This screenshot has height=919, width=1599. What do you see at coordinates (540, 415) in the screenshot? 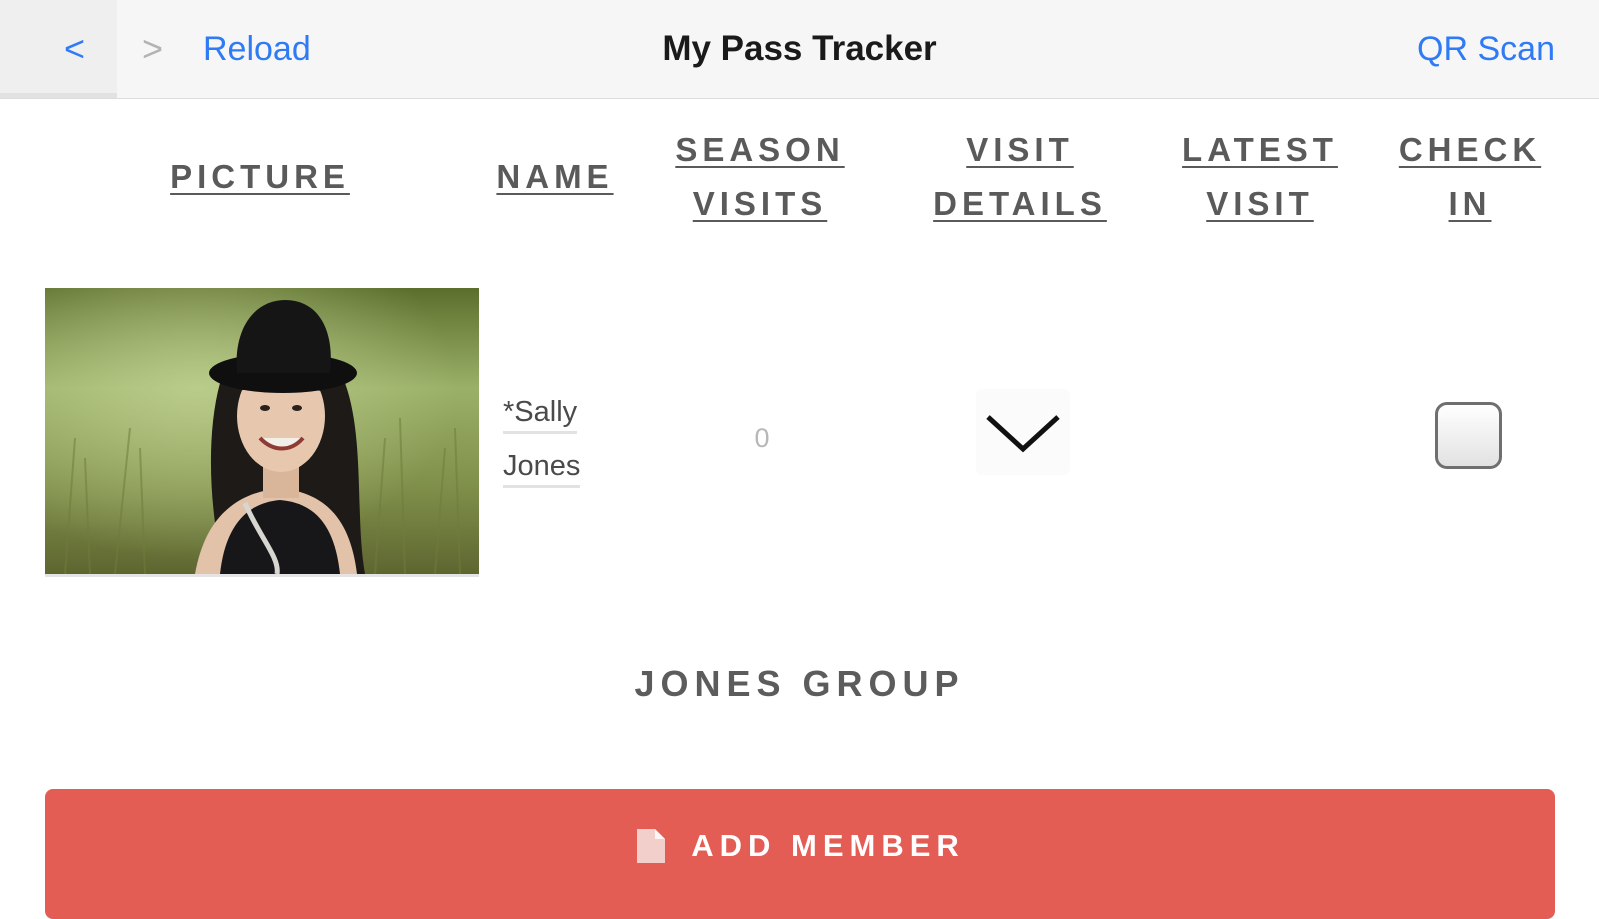
I see `member-first-name: *Sally` at bounding box center [540, 415].